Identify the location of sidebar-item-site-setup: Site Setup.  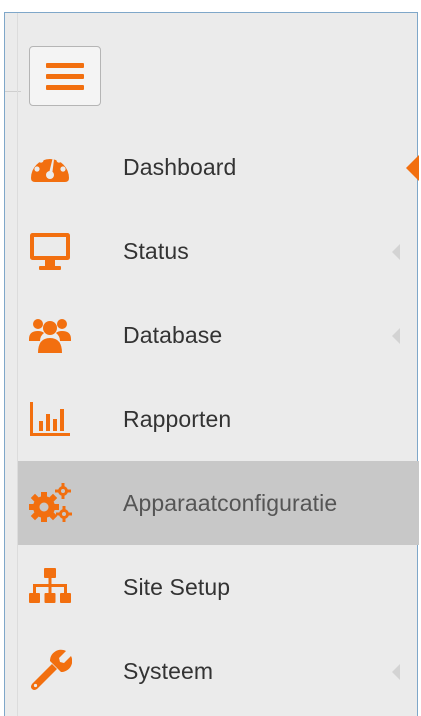
(218, 587).